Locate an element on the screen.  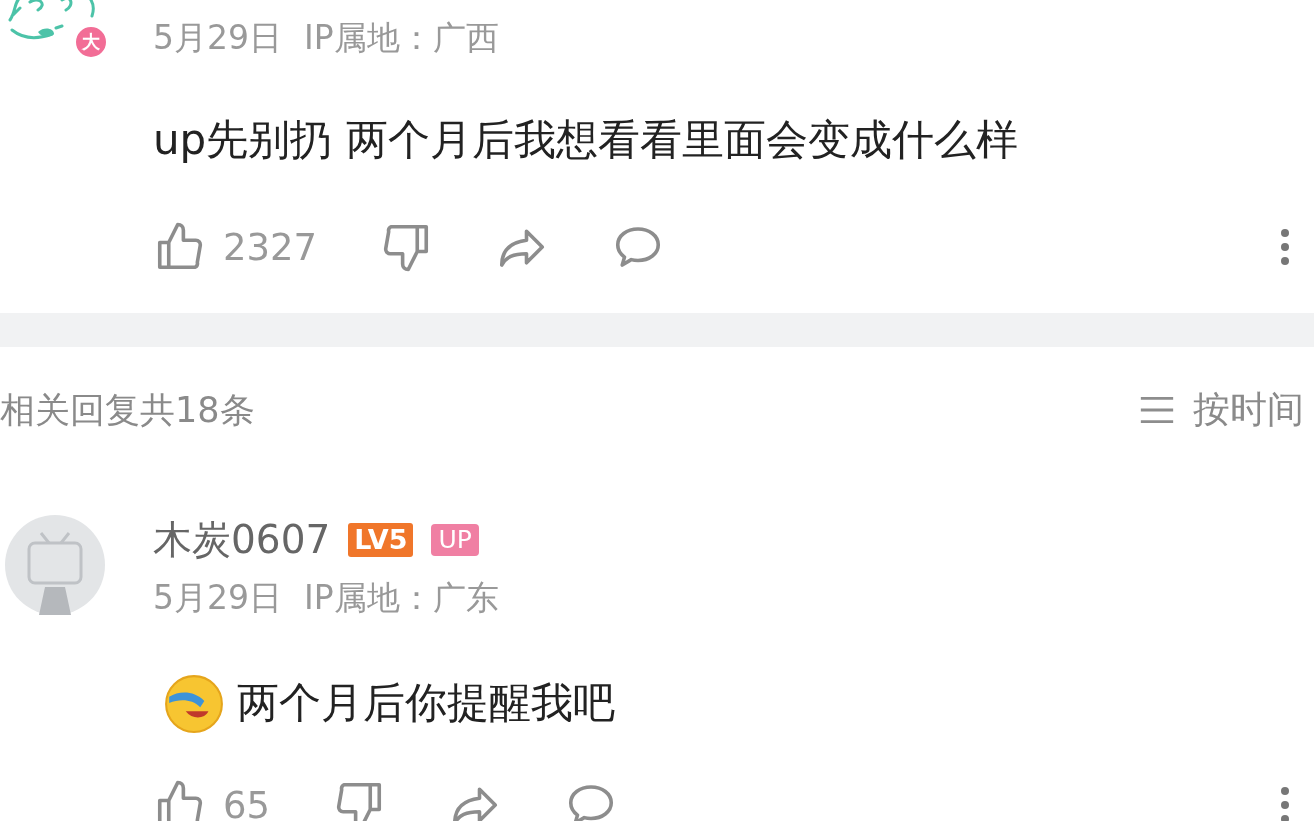
username: 木炭0607 is located at coordinates (242, 540).